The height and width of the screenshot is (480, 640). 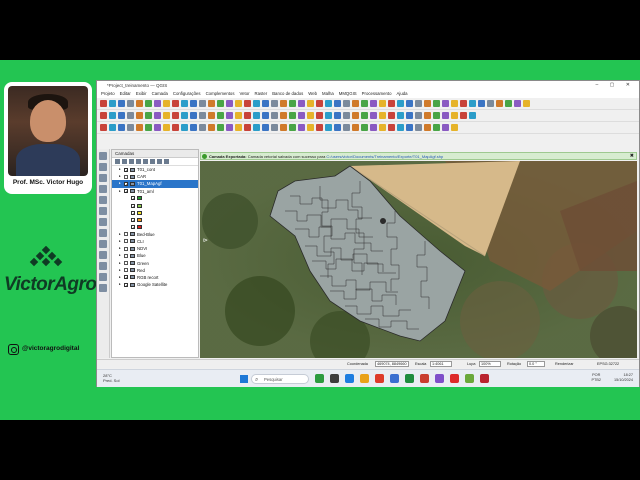 What do you see at coordinates (103, 277) in the screenshot?
I see `virtual-layer-icon` at bounding box center [103, 277].